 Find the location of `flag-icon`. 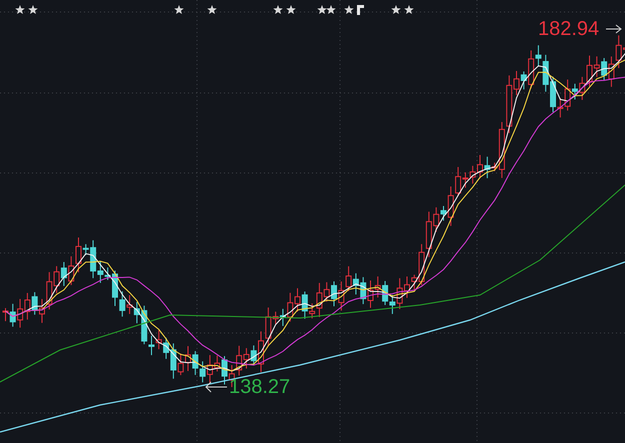

flag-icon is located at coordinates (360, 10).